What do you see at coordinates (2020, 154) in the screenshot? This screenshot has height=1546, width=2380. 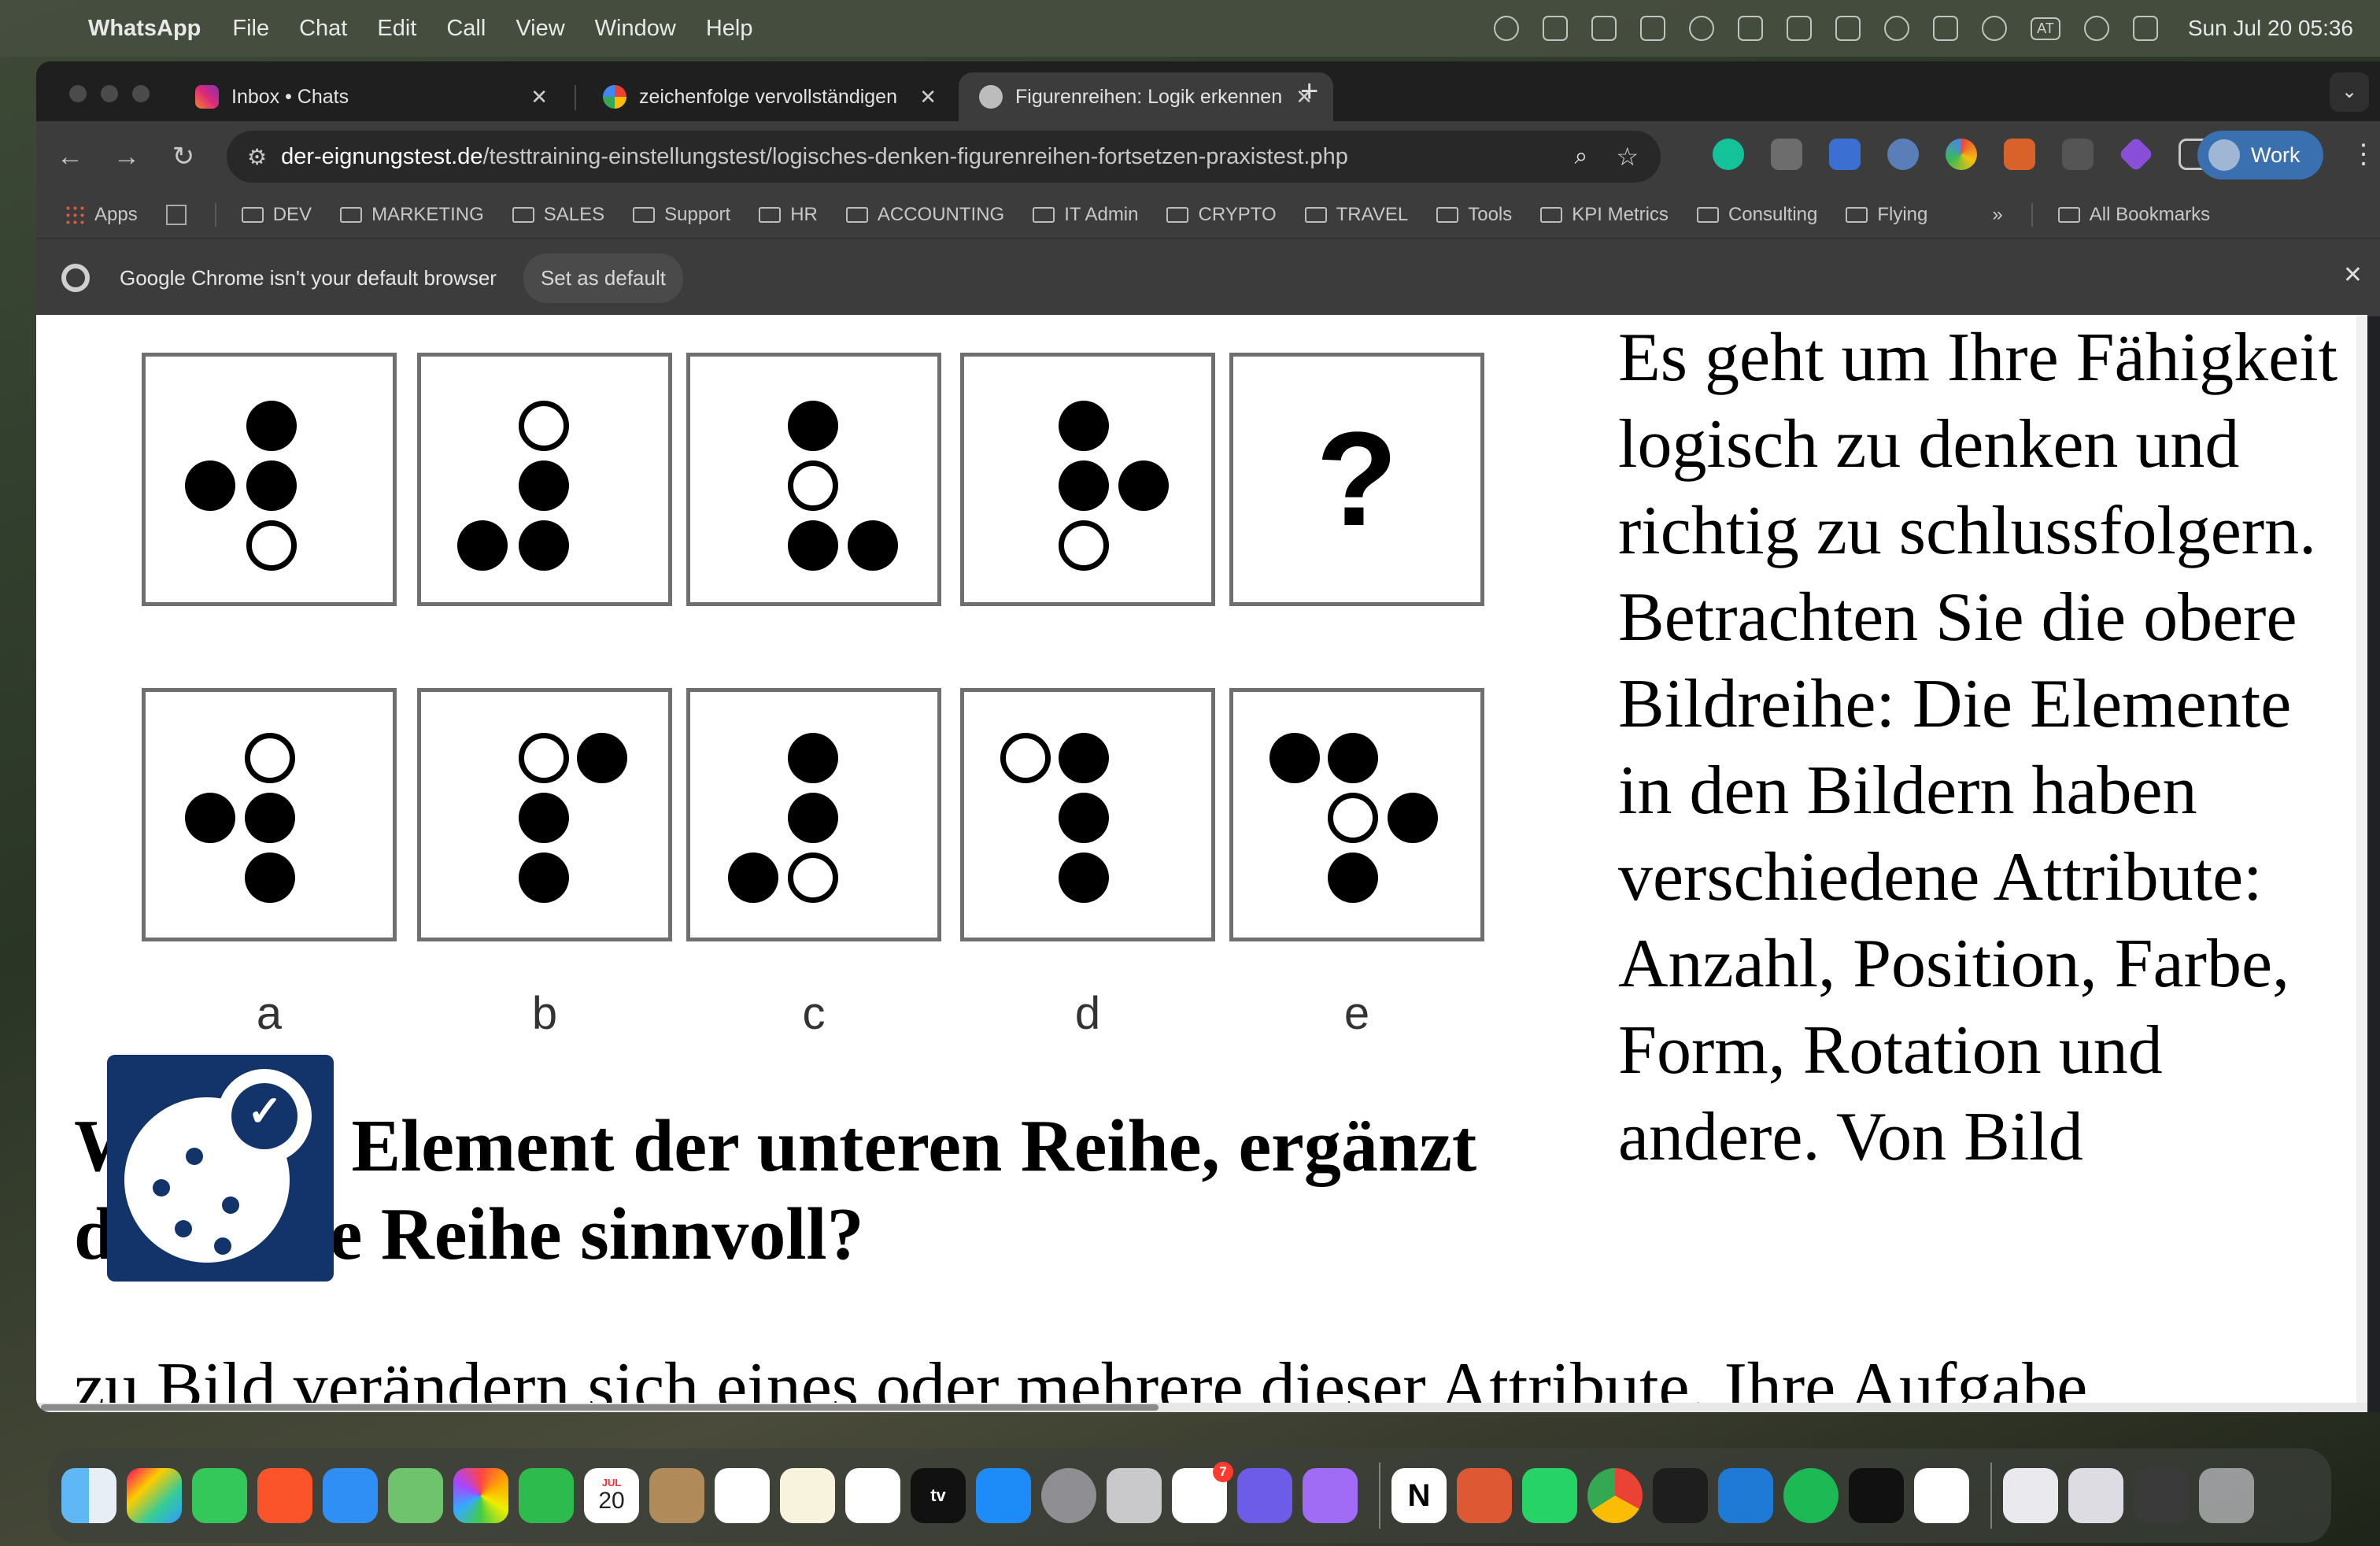 I see `fox-extension-icon` at bounding box center [2020, 154].